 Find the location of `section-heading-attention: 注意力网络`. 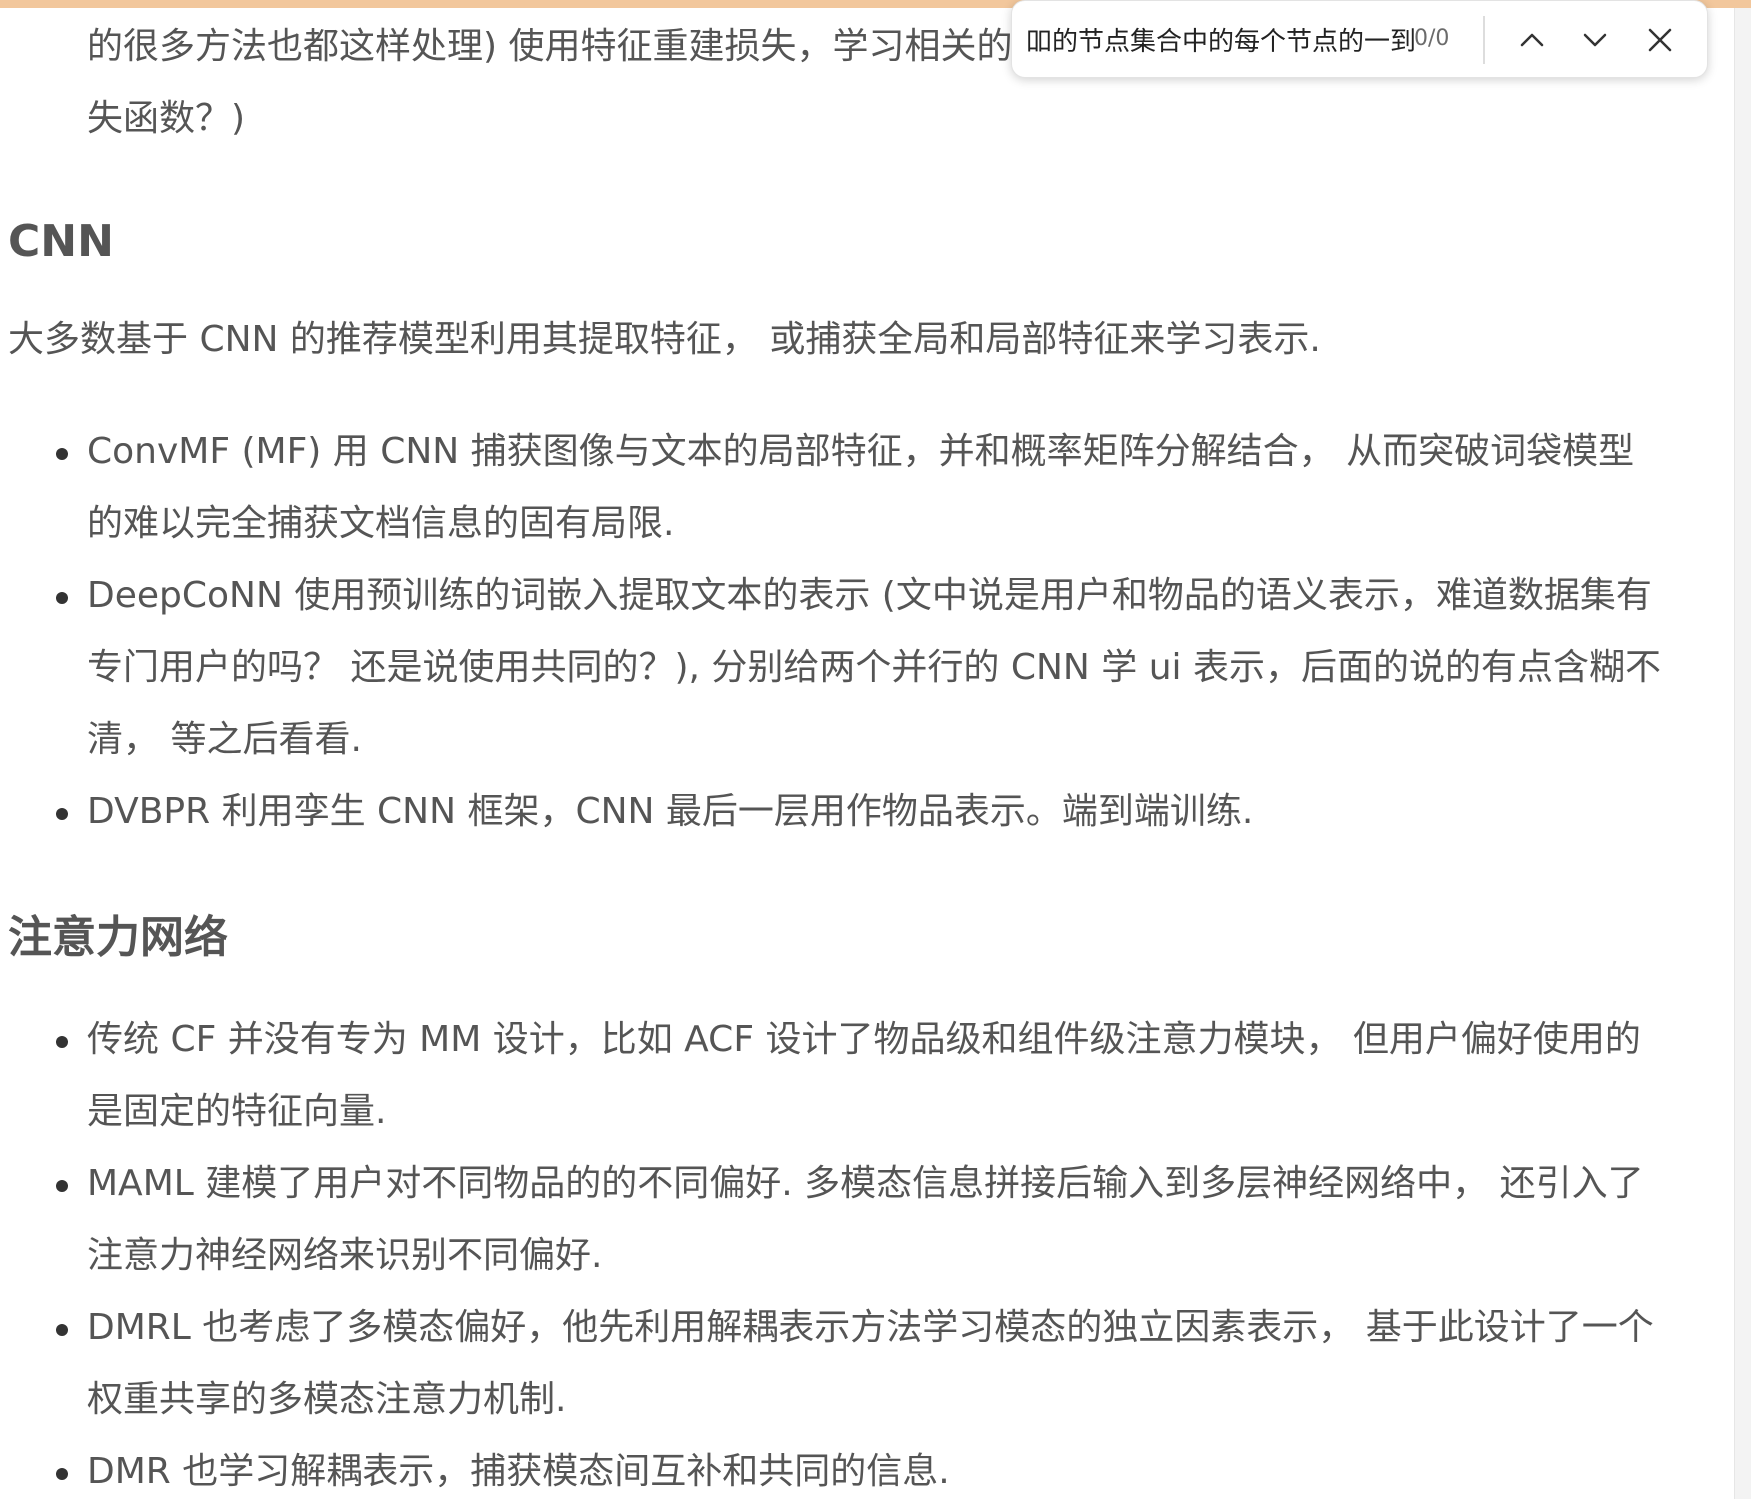

section-heading-attention: 注意力网络 is located at coordinates (118, 937).